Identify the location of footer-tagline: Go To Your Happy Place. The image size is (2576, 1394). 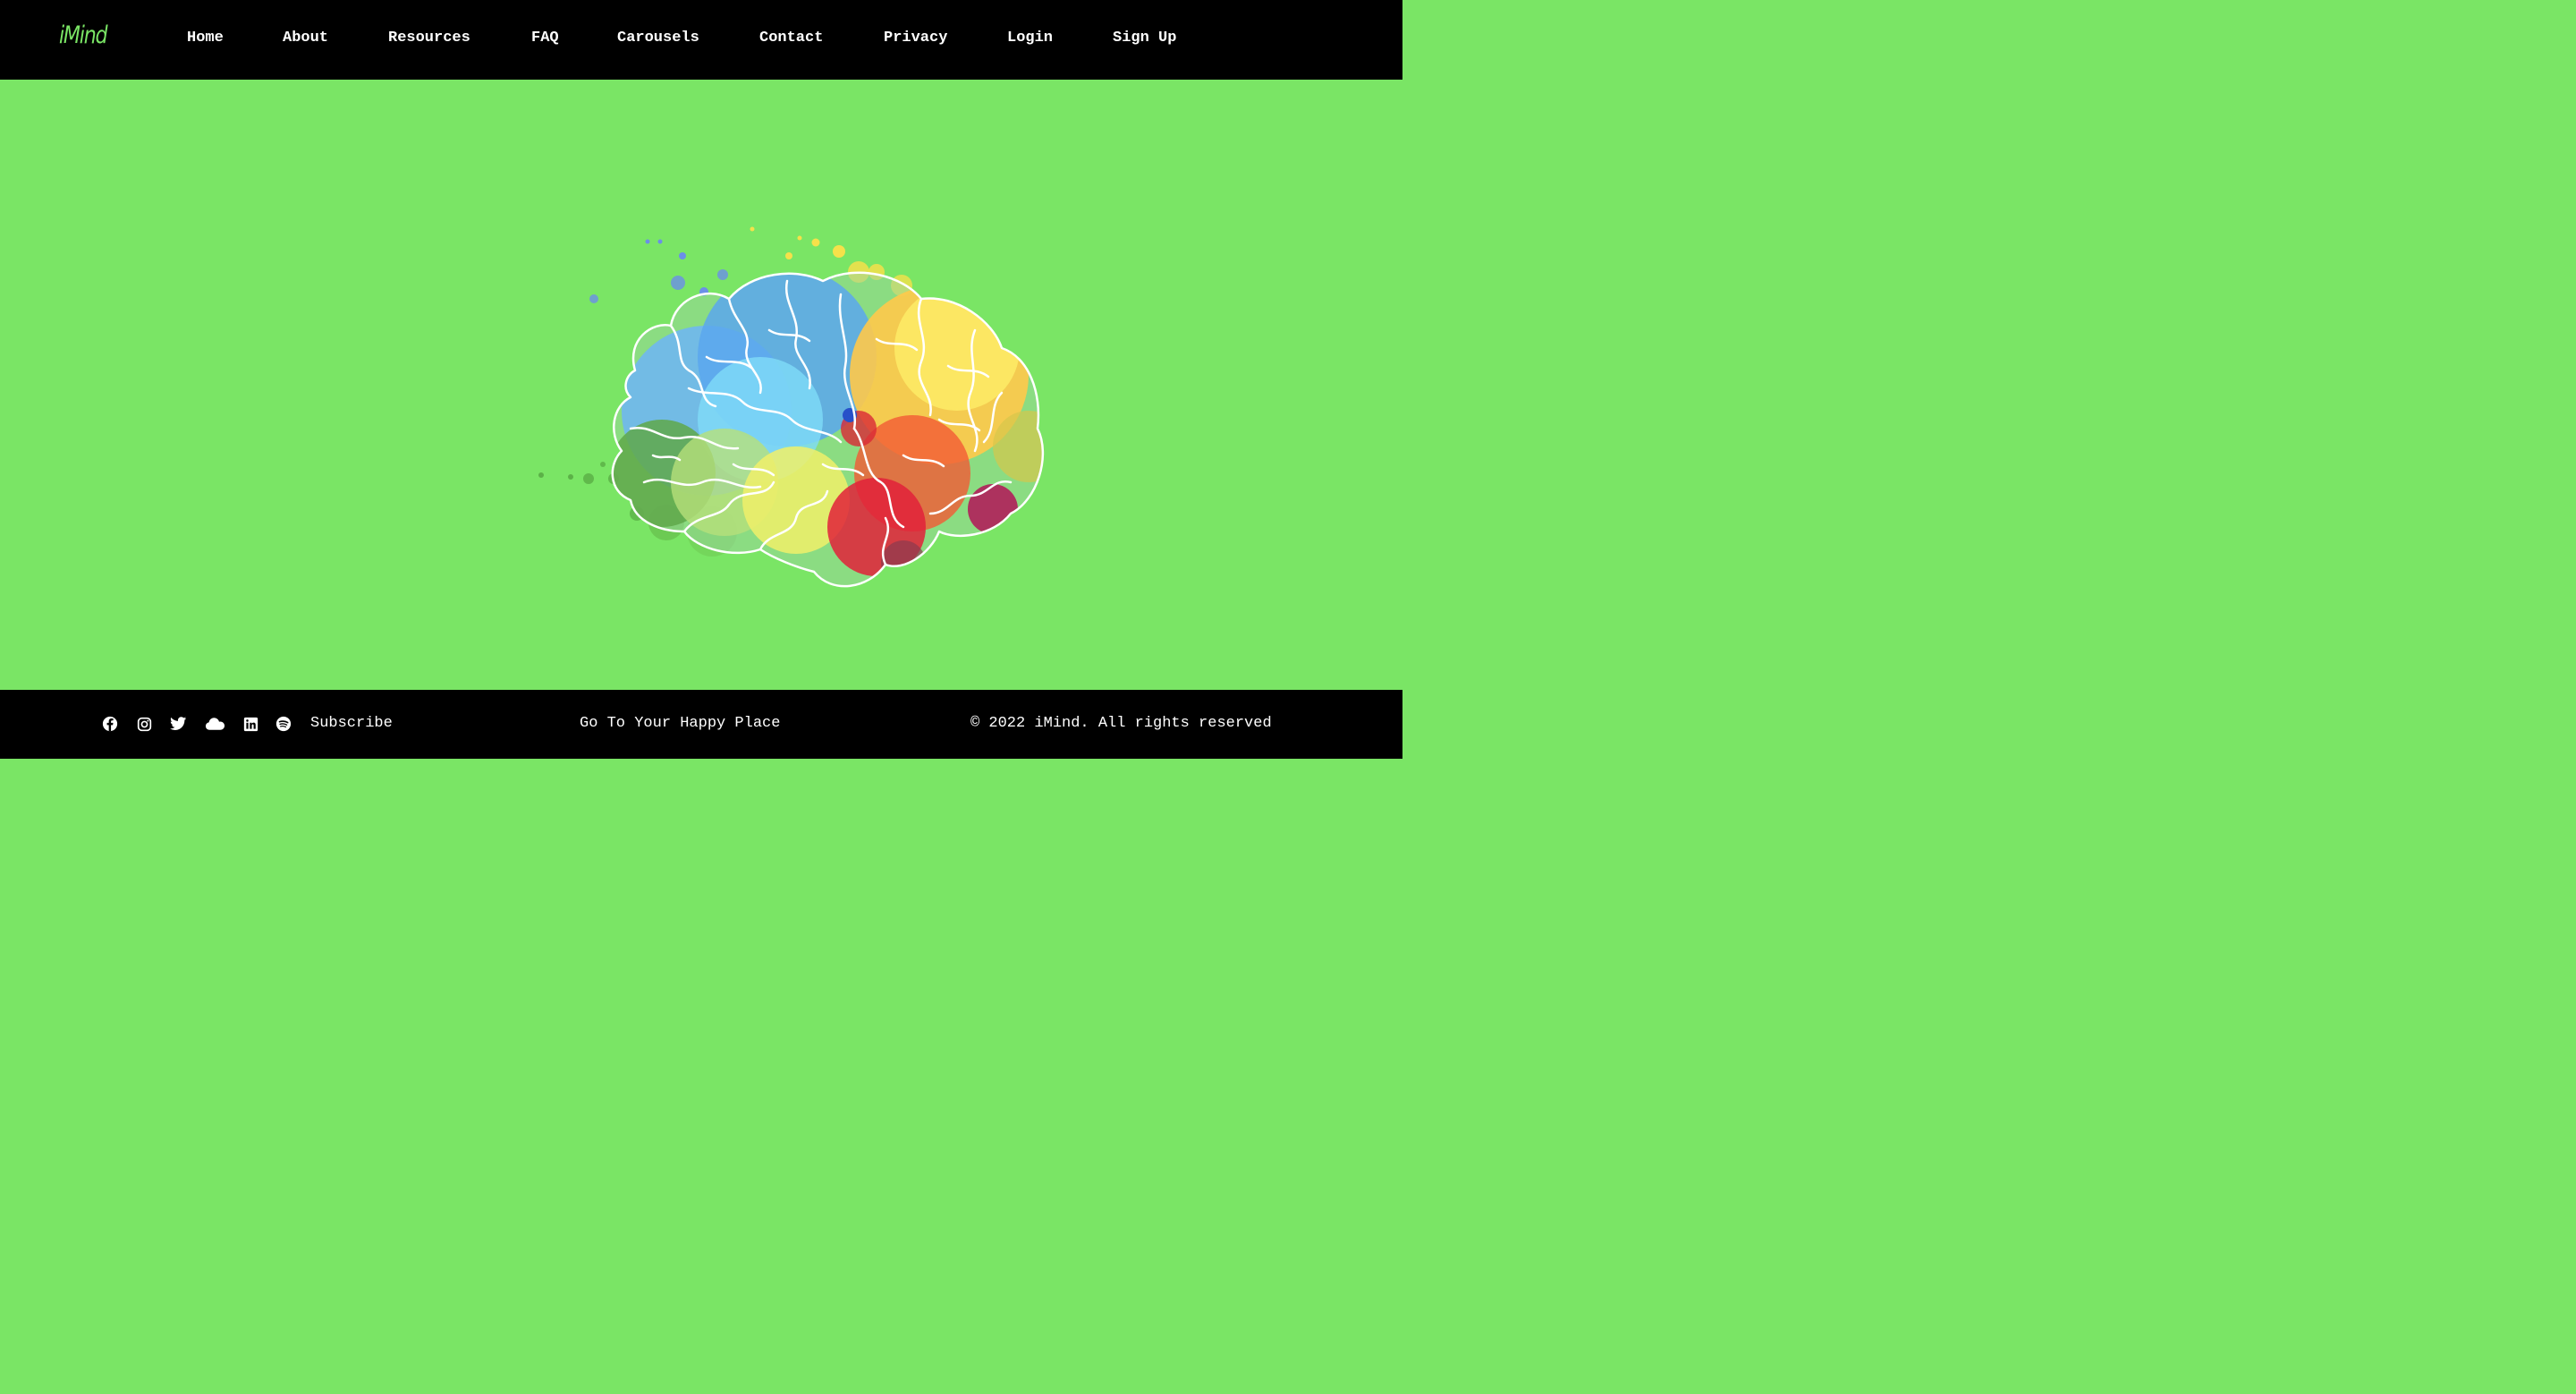
(680, 723).